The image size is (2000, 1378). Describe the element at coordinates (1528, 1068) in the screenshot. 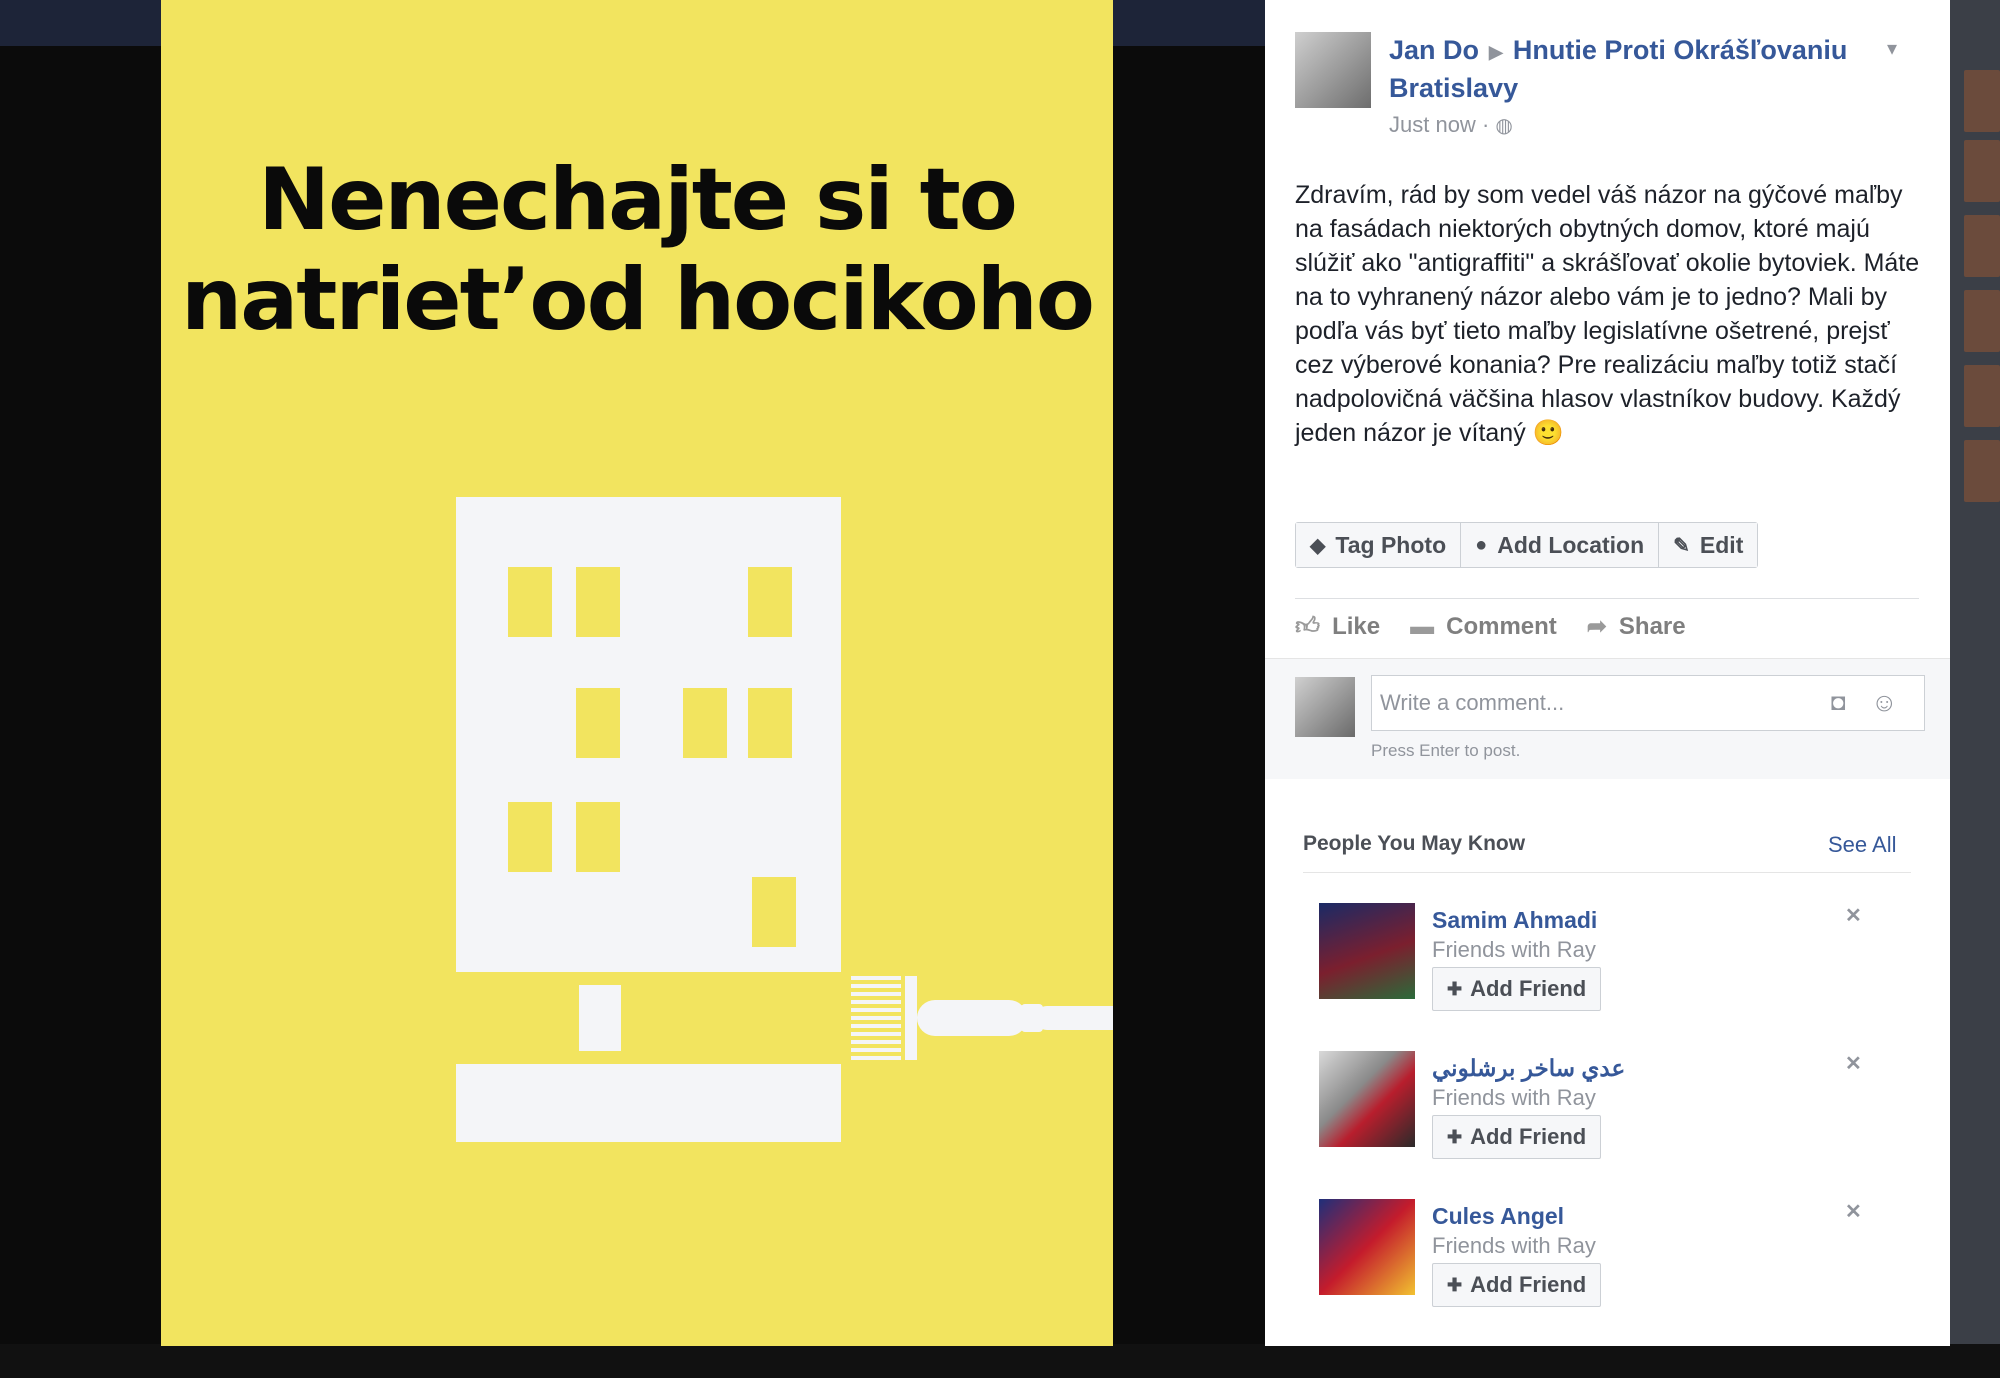

I see `person-name-link: عدي ساخر برشلوني` at that location.